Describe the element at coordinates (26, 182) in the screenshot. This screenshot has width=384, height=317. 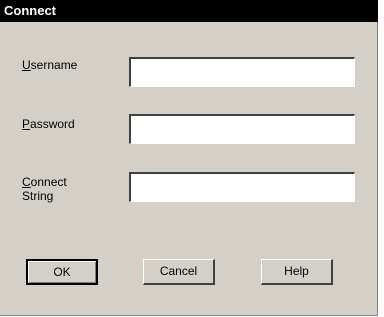
I see `connect-string-label-mnemonic: C` at that location.